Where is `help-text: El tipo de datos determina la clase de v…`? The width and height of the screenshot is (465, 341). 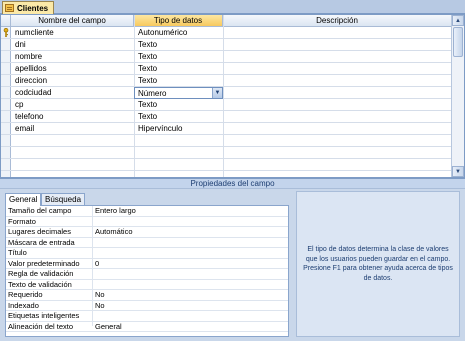 help-text: El tipo de datos determina la clase de v… is located at coordinates (378, 264).